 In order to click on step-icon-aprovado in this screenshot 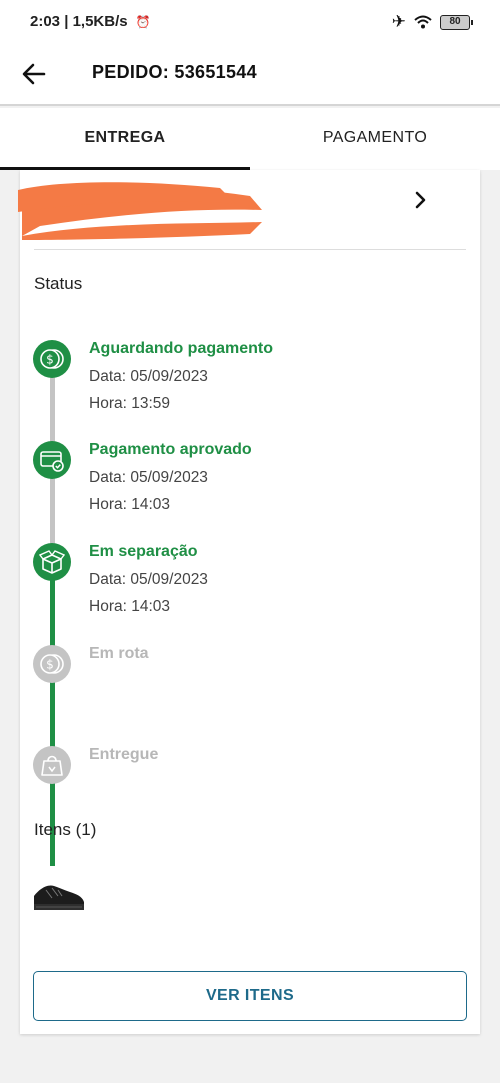, I will do `click(52, 460)`.